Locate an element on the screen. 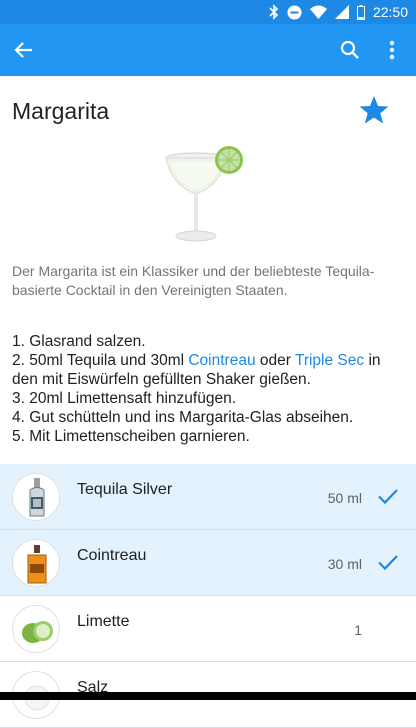 This screenshot has height=728, width=416. tequila-bottle-icon is located at coordinates (37, 497).